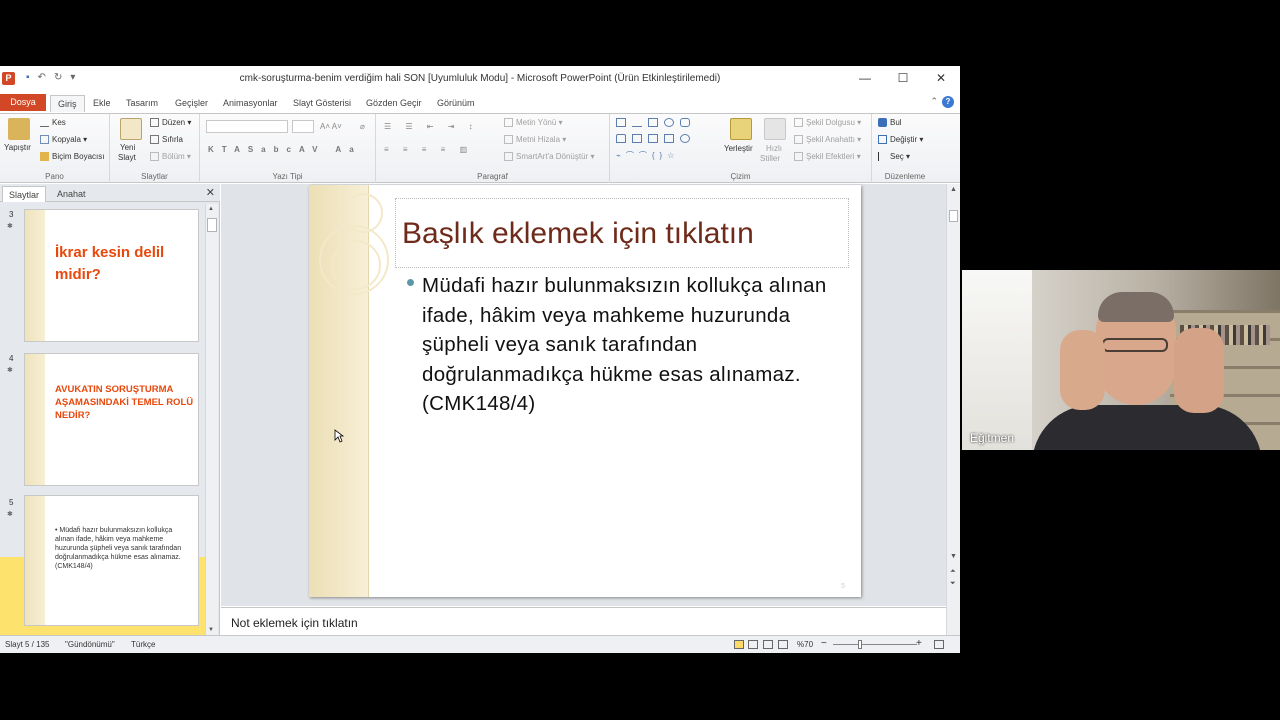 The width and height of the screenshot is (1280, 720). Describe the element at coordinates (805, 644) in the screenshot. I see `zoom-level: %70` at that location.